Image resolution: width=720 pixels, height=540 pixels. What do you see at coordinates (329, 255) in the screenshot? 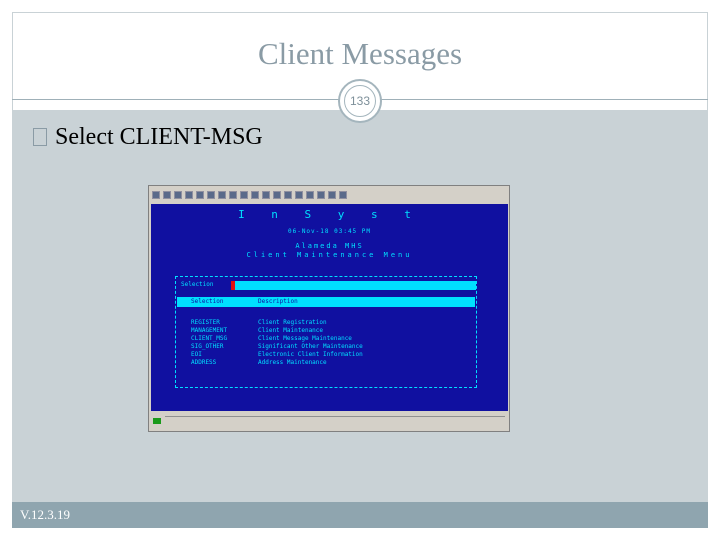
I see `menu-title: Client Maintenance Menu` at bounding box center [329, 255].